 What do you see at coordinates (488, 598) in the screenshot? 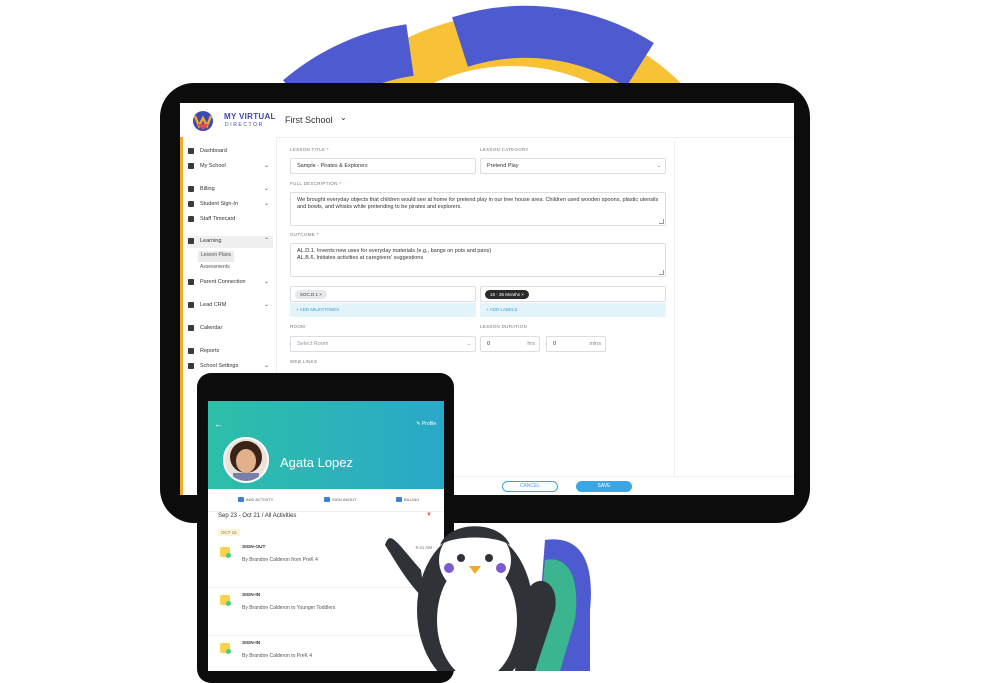
I see `penguin-mascot-icon` at bounding box center [488, 598].